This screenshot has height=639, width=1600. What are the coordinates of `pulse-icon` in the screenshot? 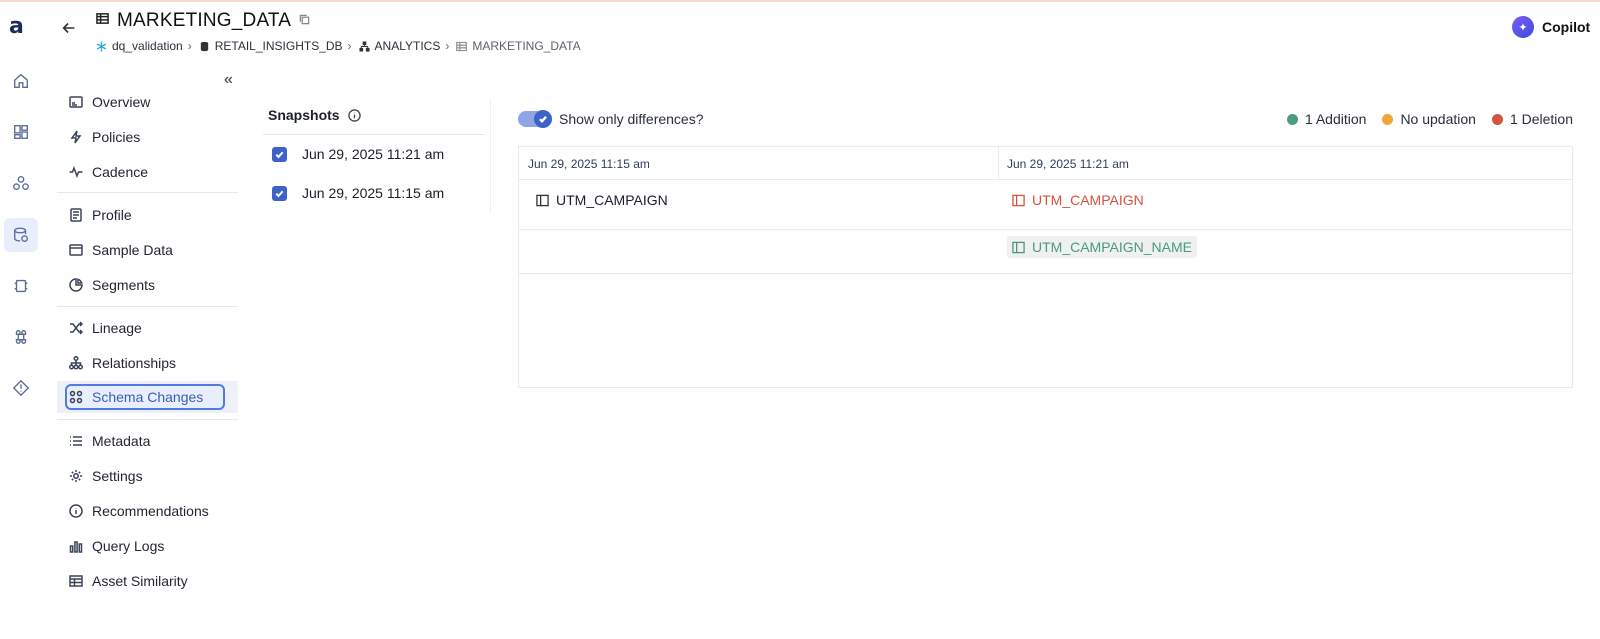 It's located at (76, 172).